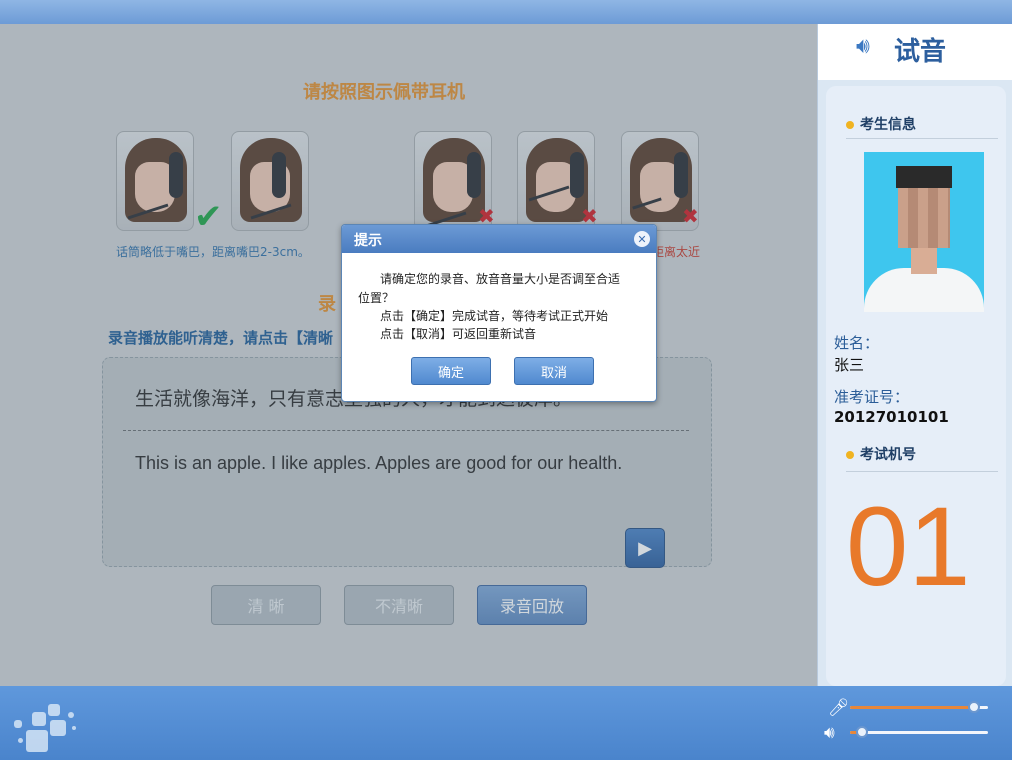  Describe the element at coordinates (451, 371) in the screenshot. I see `ok-button: 确定` at that location.